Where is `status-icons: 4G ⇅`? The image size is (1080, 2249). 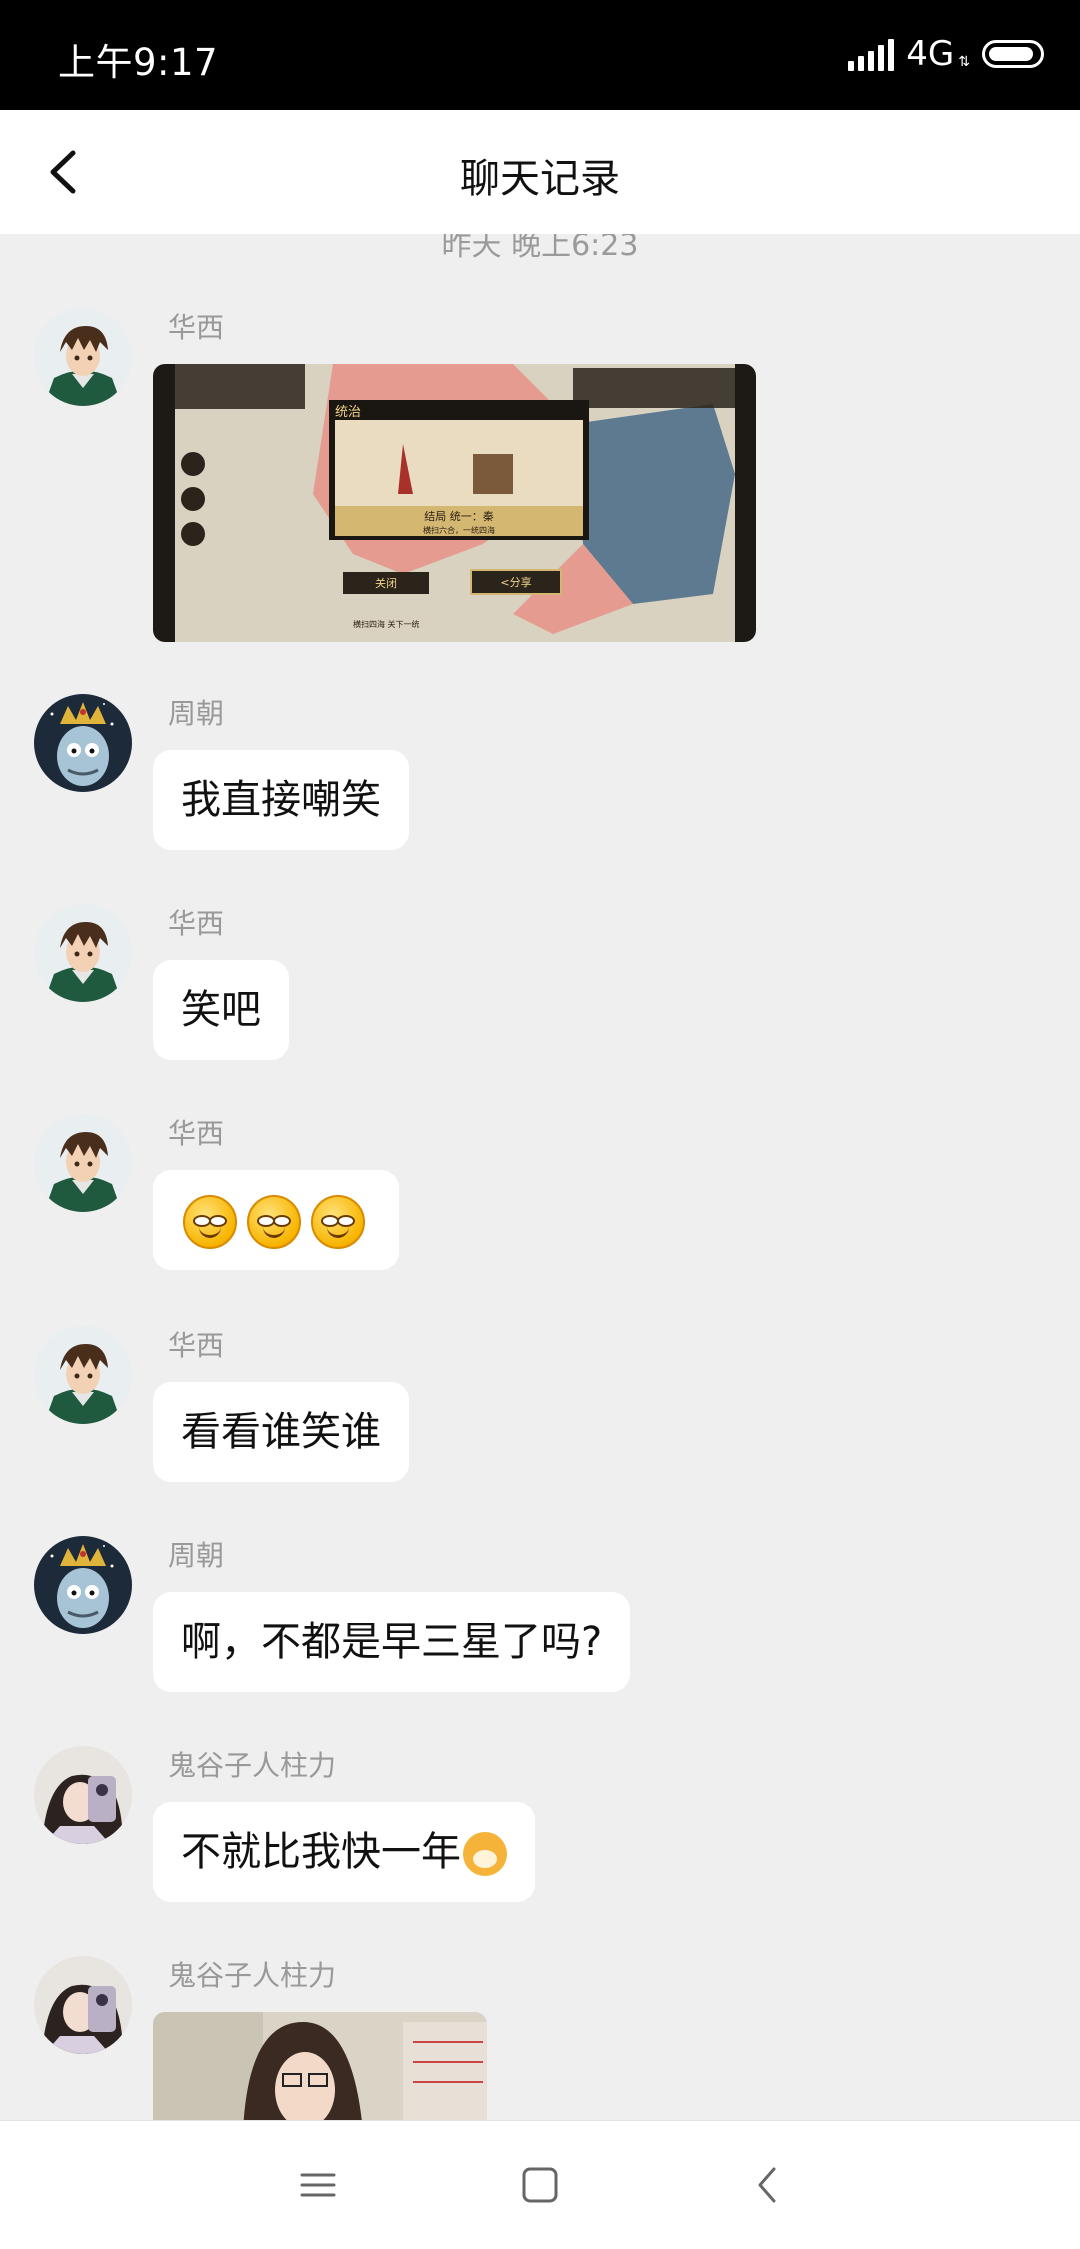 status-icons: 4G ⇅ is located at coordinates (946, 54).